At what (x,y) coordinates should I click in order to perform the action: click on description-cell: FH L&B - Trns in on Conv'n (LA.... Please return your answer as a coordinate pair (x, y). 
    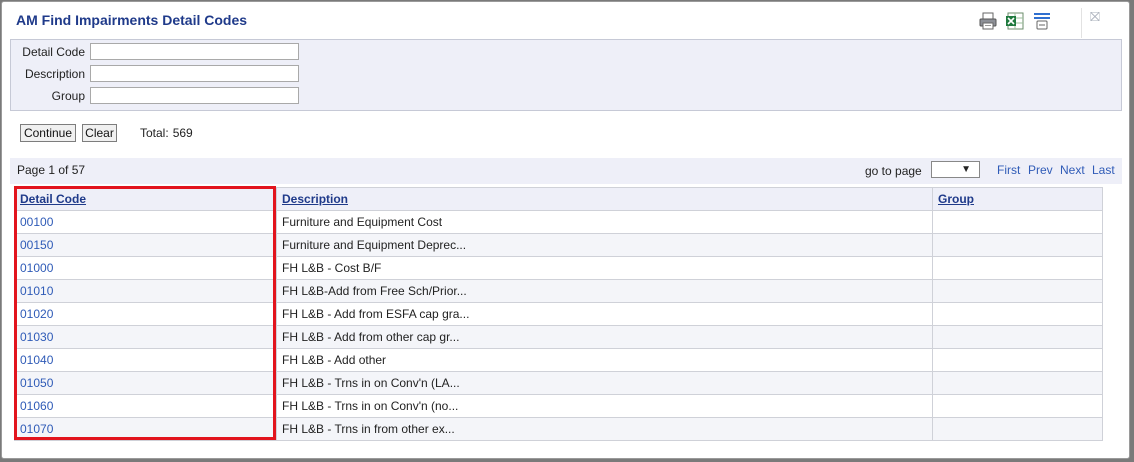
    Looking at the image, I should click on (604, 383).